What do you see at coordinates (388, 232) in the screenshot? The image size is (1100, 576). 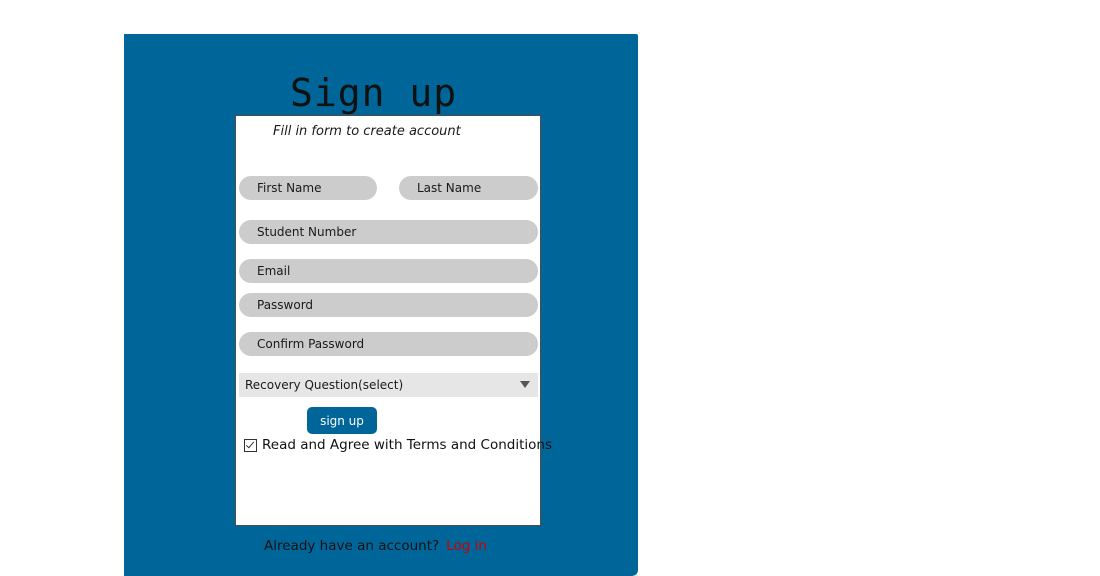 I see `student-number-input` at bounding box center [388, 232].